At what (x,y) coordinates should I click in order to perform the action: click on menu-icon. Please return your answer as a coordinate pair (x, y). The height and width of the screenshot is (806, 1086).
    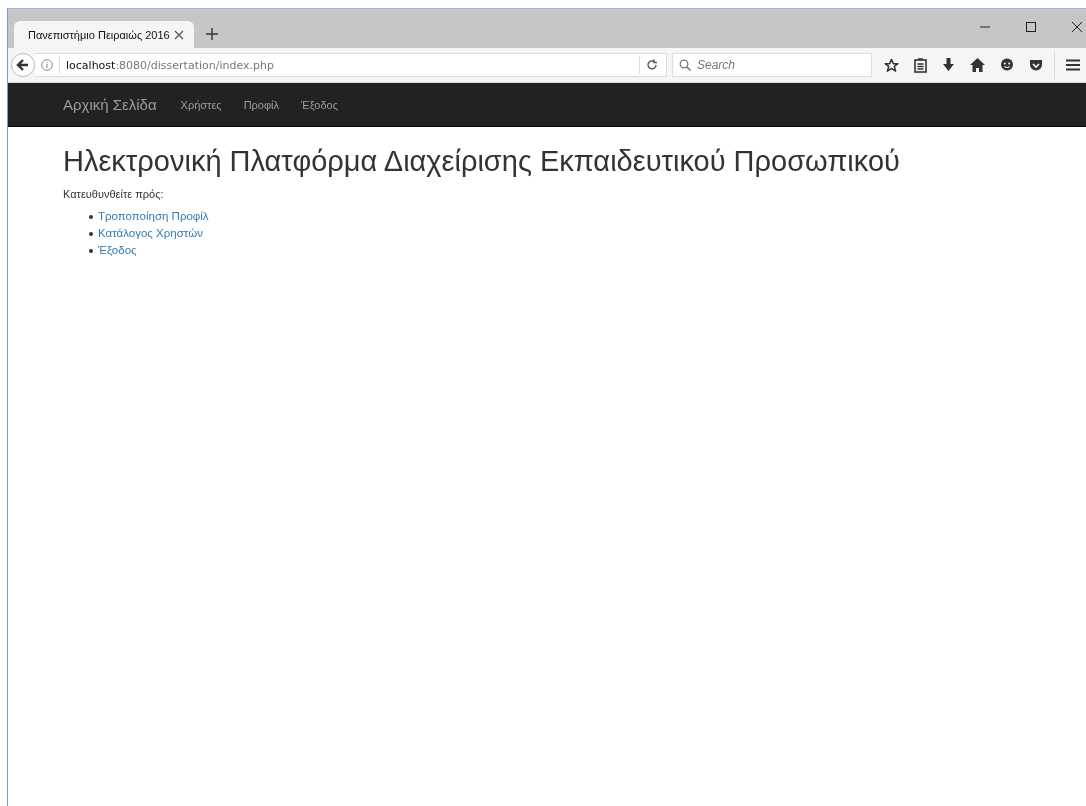
    Looking at the image, I should click on (1073, 65).